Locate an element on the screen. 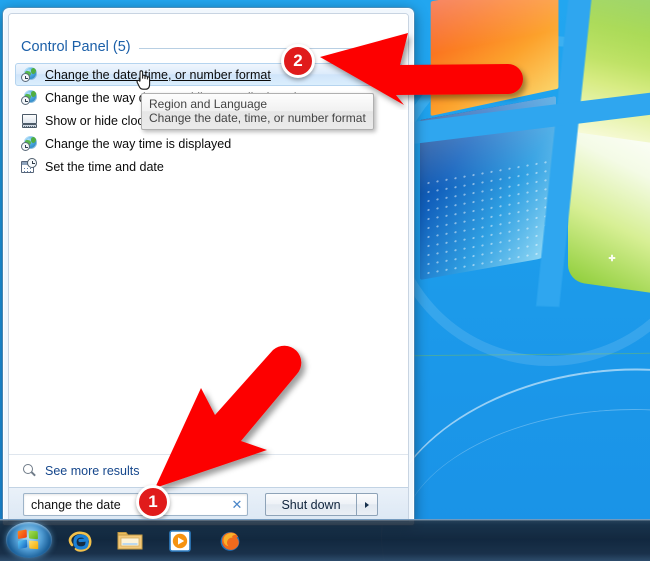  result-item-change-way-time-displayed: Change the way time is displayed is located at coordinates (208, 143).